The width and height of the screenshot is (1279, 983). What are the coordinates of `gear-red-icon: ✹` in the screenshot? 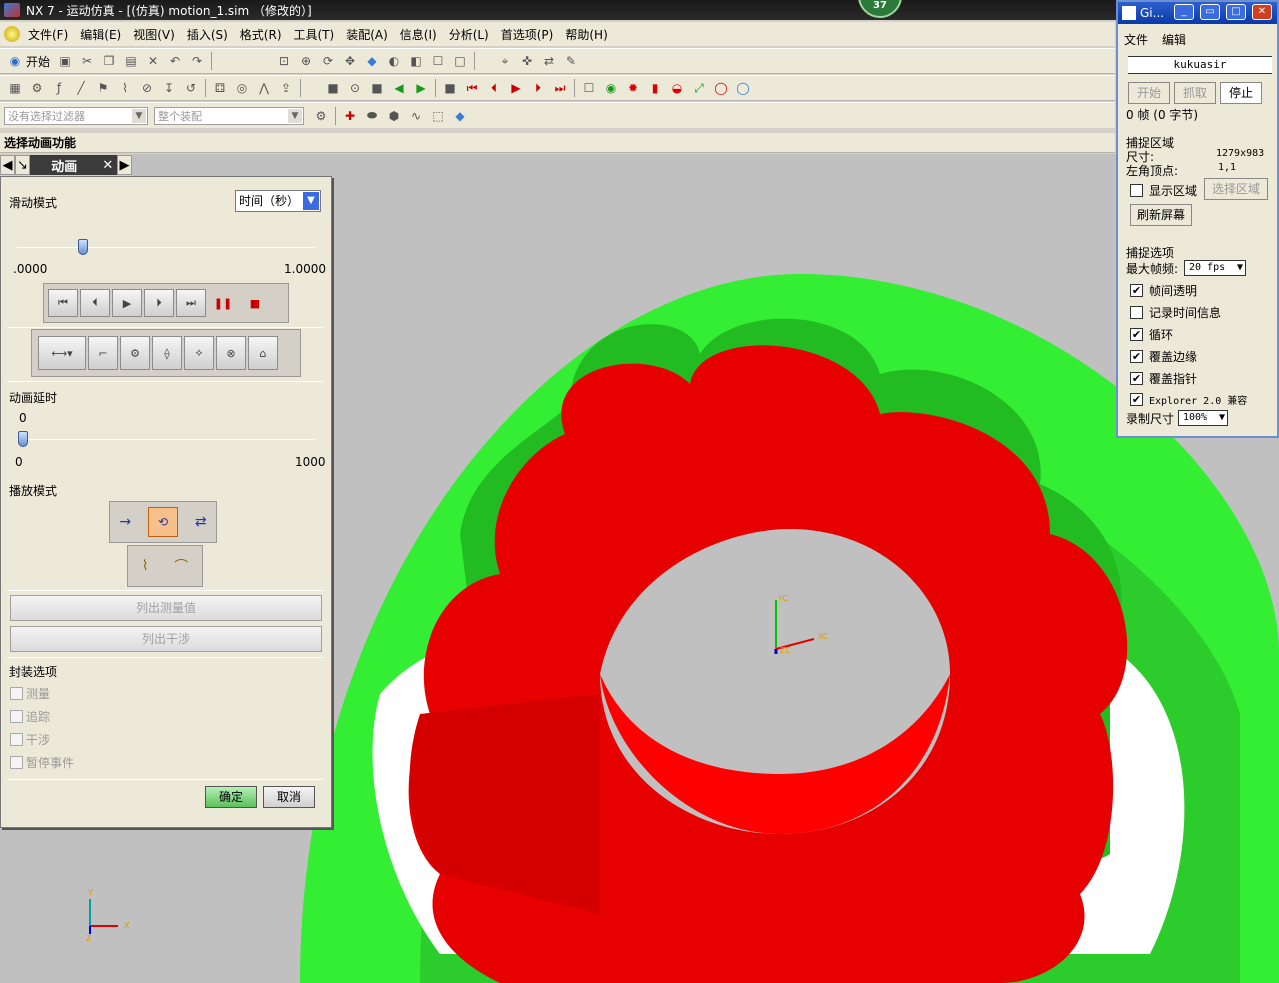 It's located at (633, 88).